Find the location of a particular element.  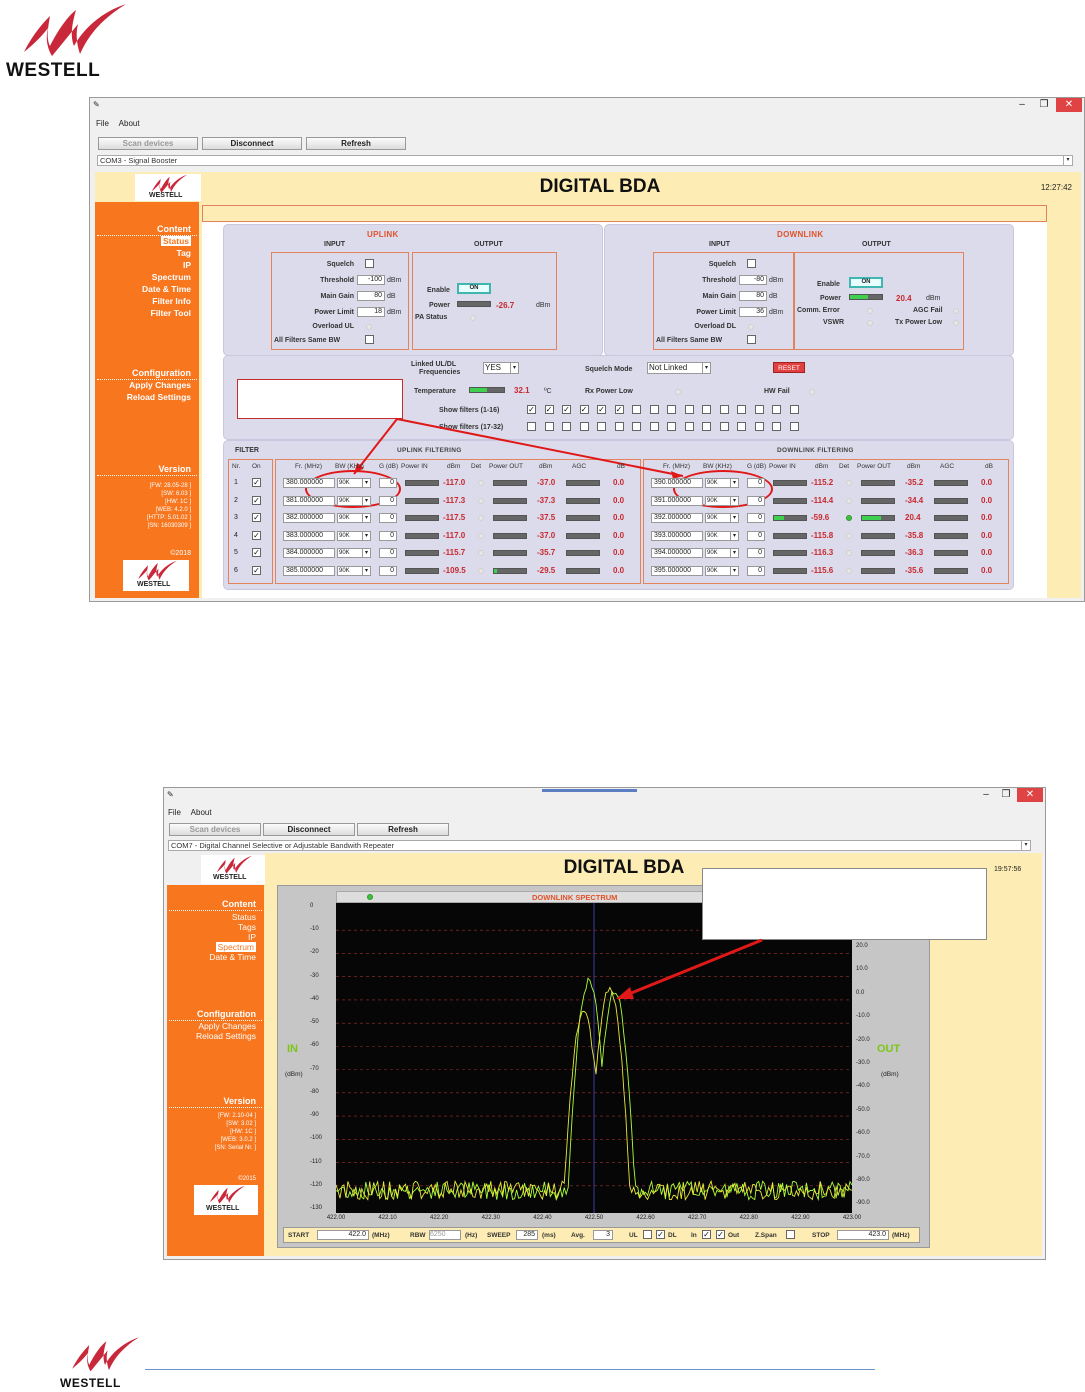

dl-freq-input: 390.000000 is located at coordinates (677, 483).